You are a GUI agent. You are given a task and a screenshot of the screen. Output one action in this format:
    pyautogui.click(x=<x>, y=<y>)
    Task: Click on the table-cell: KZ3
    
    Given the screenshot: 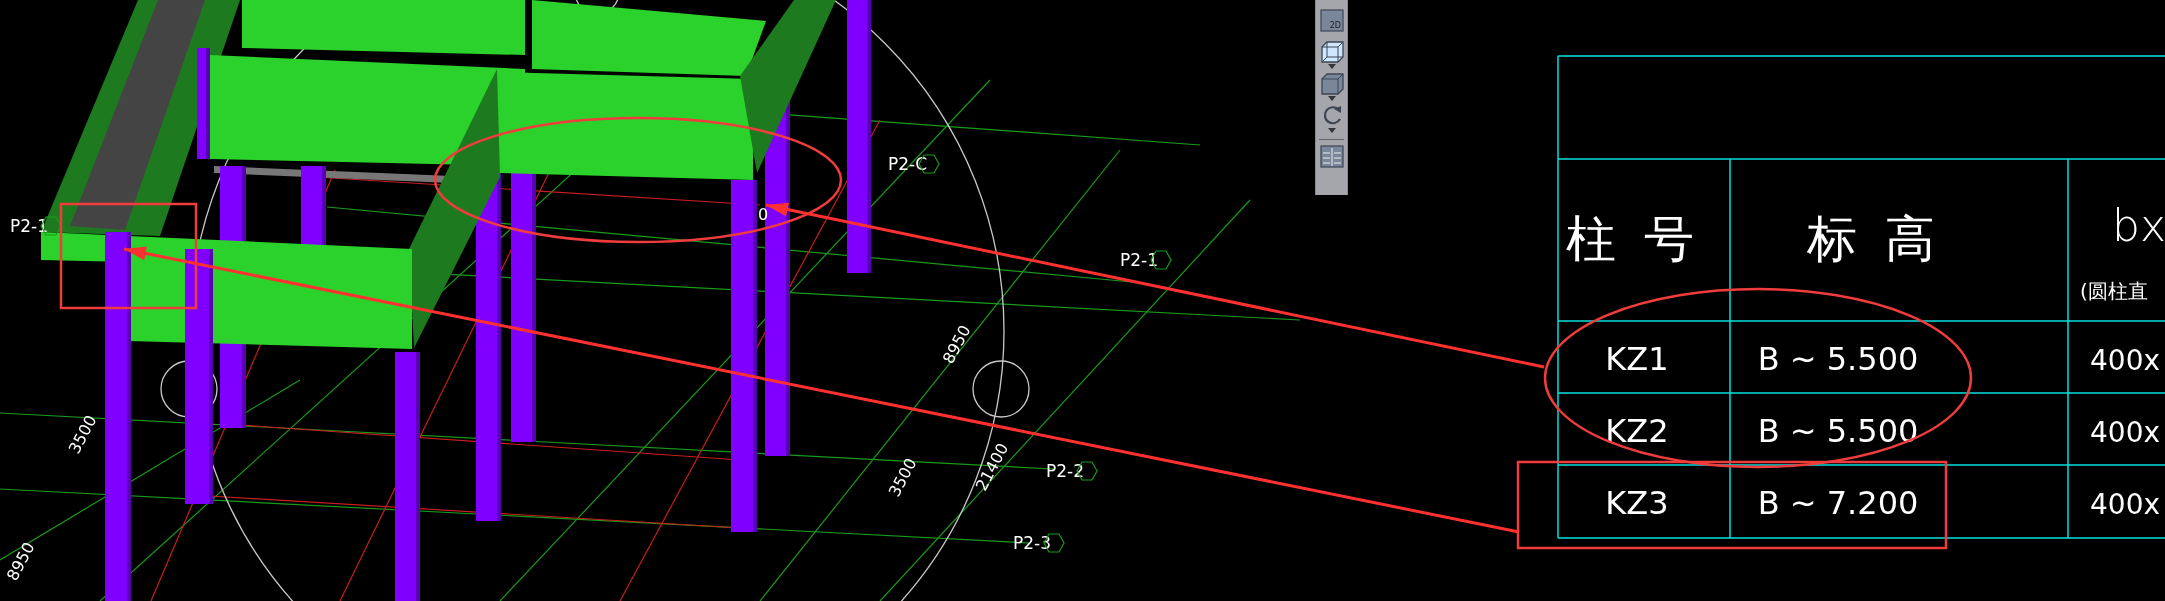 What is the action you would take?
    pyautogui.click(x=1637, y=503)
    